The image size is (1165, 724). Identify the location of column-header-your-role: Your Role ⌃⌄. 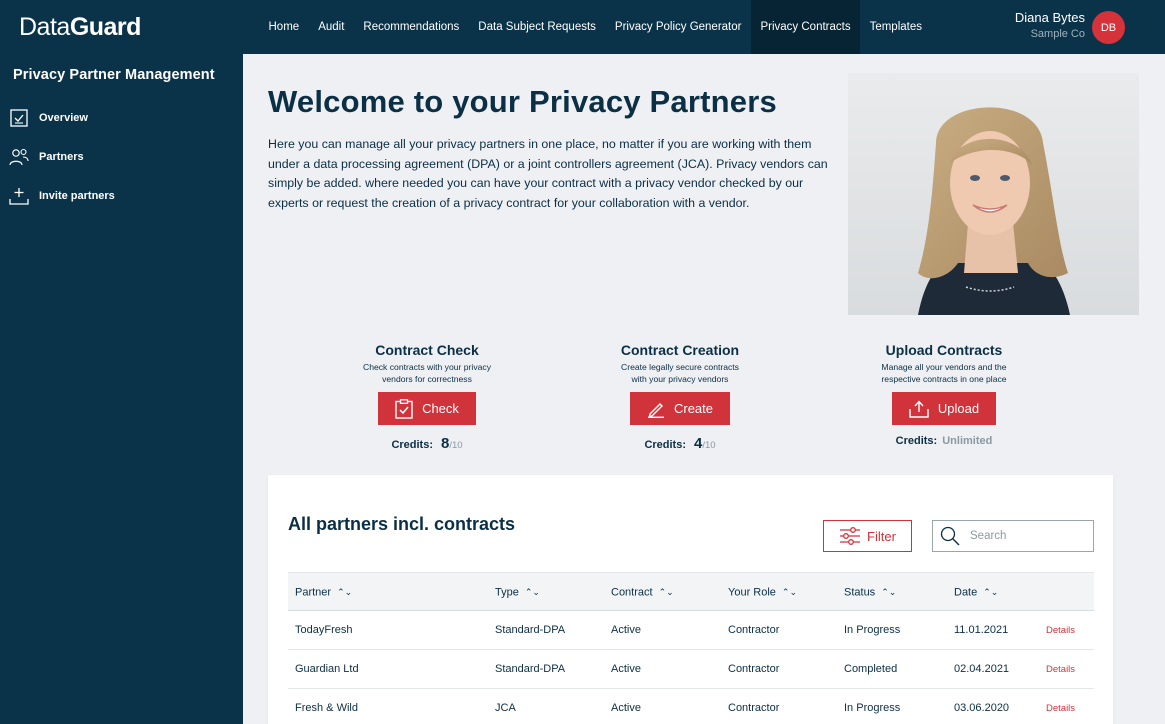
(762, 592).